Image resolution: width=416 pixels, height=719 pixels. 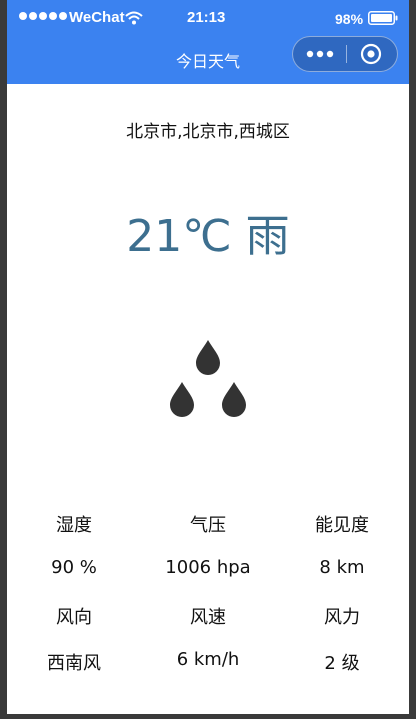 I want to click on wind-force-label: 风力, so click(x=342, y=617).